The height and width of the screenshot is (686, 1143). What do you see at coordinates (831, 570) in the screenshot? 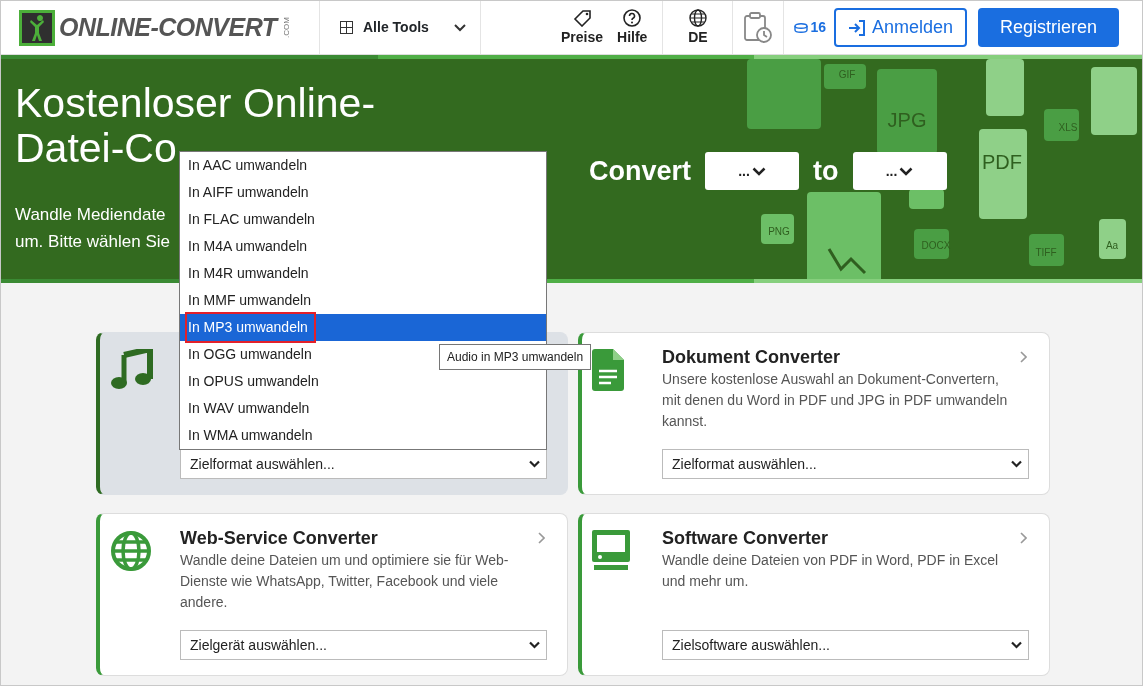
I see `card-description: Wandle deine Dateien von PDF in Word, PDF in Excel und mehr um.` at bounding box center [831, 570].